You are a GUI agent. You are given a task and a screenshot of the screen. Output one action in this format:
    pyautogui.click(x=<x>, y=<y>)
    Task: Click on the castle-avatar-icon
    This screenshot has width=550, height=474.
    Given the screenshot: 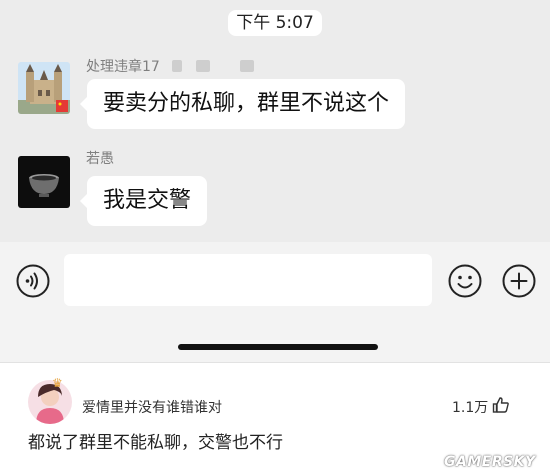 What is the action you would take?
    pyautogui.click(x=44, y=88)
    